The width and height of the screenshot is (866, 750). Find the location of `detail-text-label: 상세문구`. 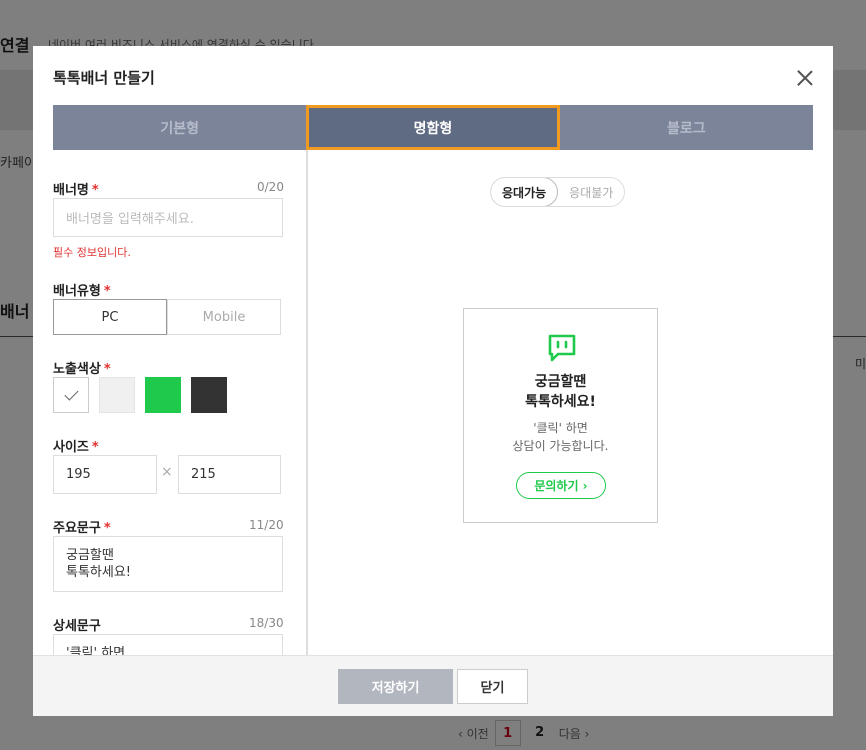

detail-text-label: 상세문구 is located at coordinates (77, 626).